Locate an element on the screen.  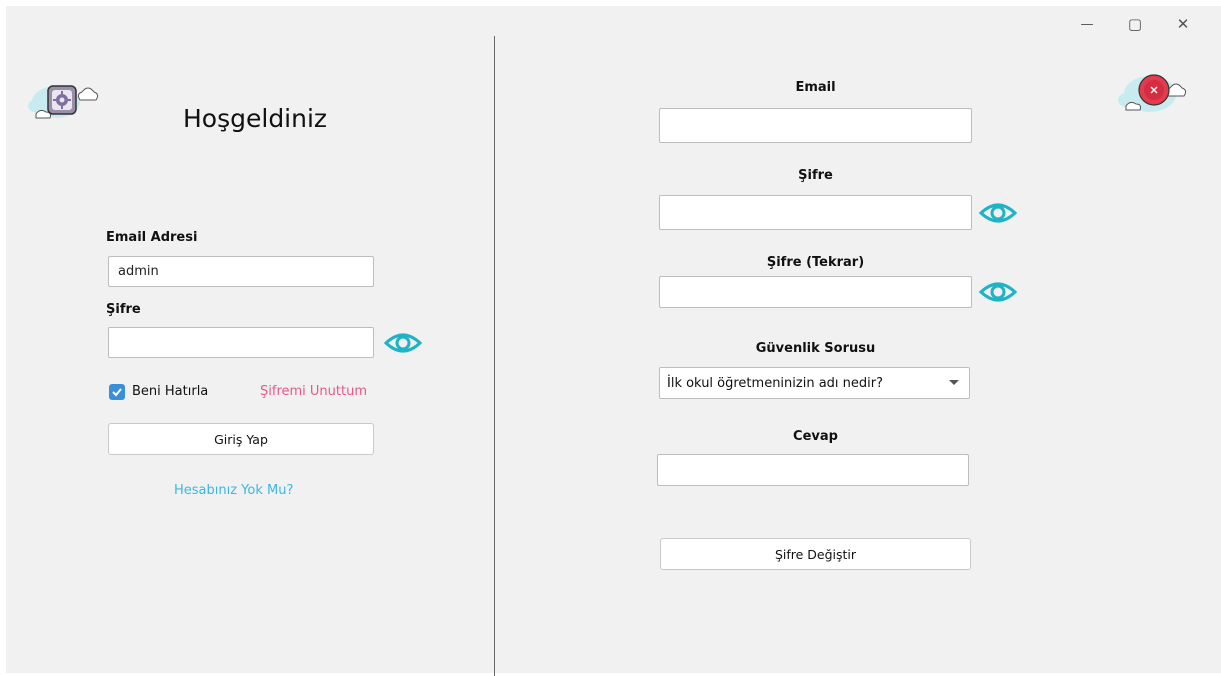
maximize-button: ▢ is located at coordinates (1135, 24).